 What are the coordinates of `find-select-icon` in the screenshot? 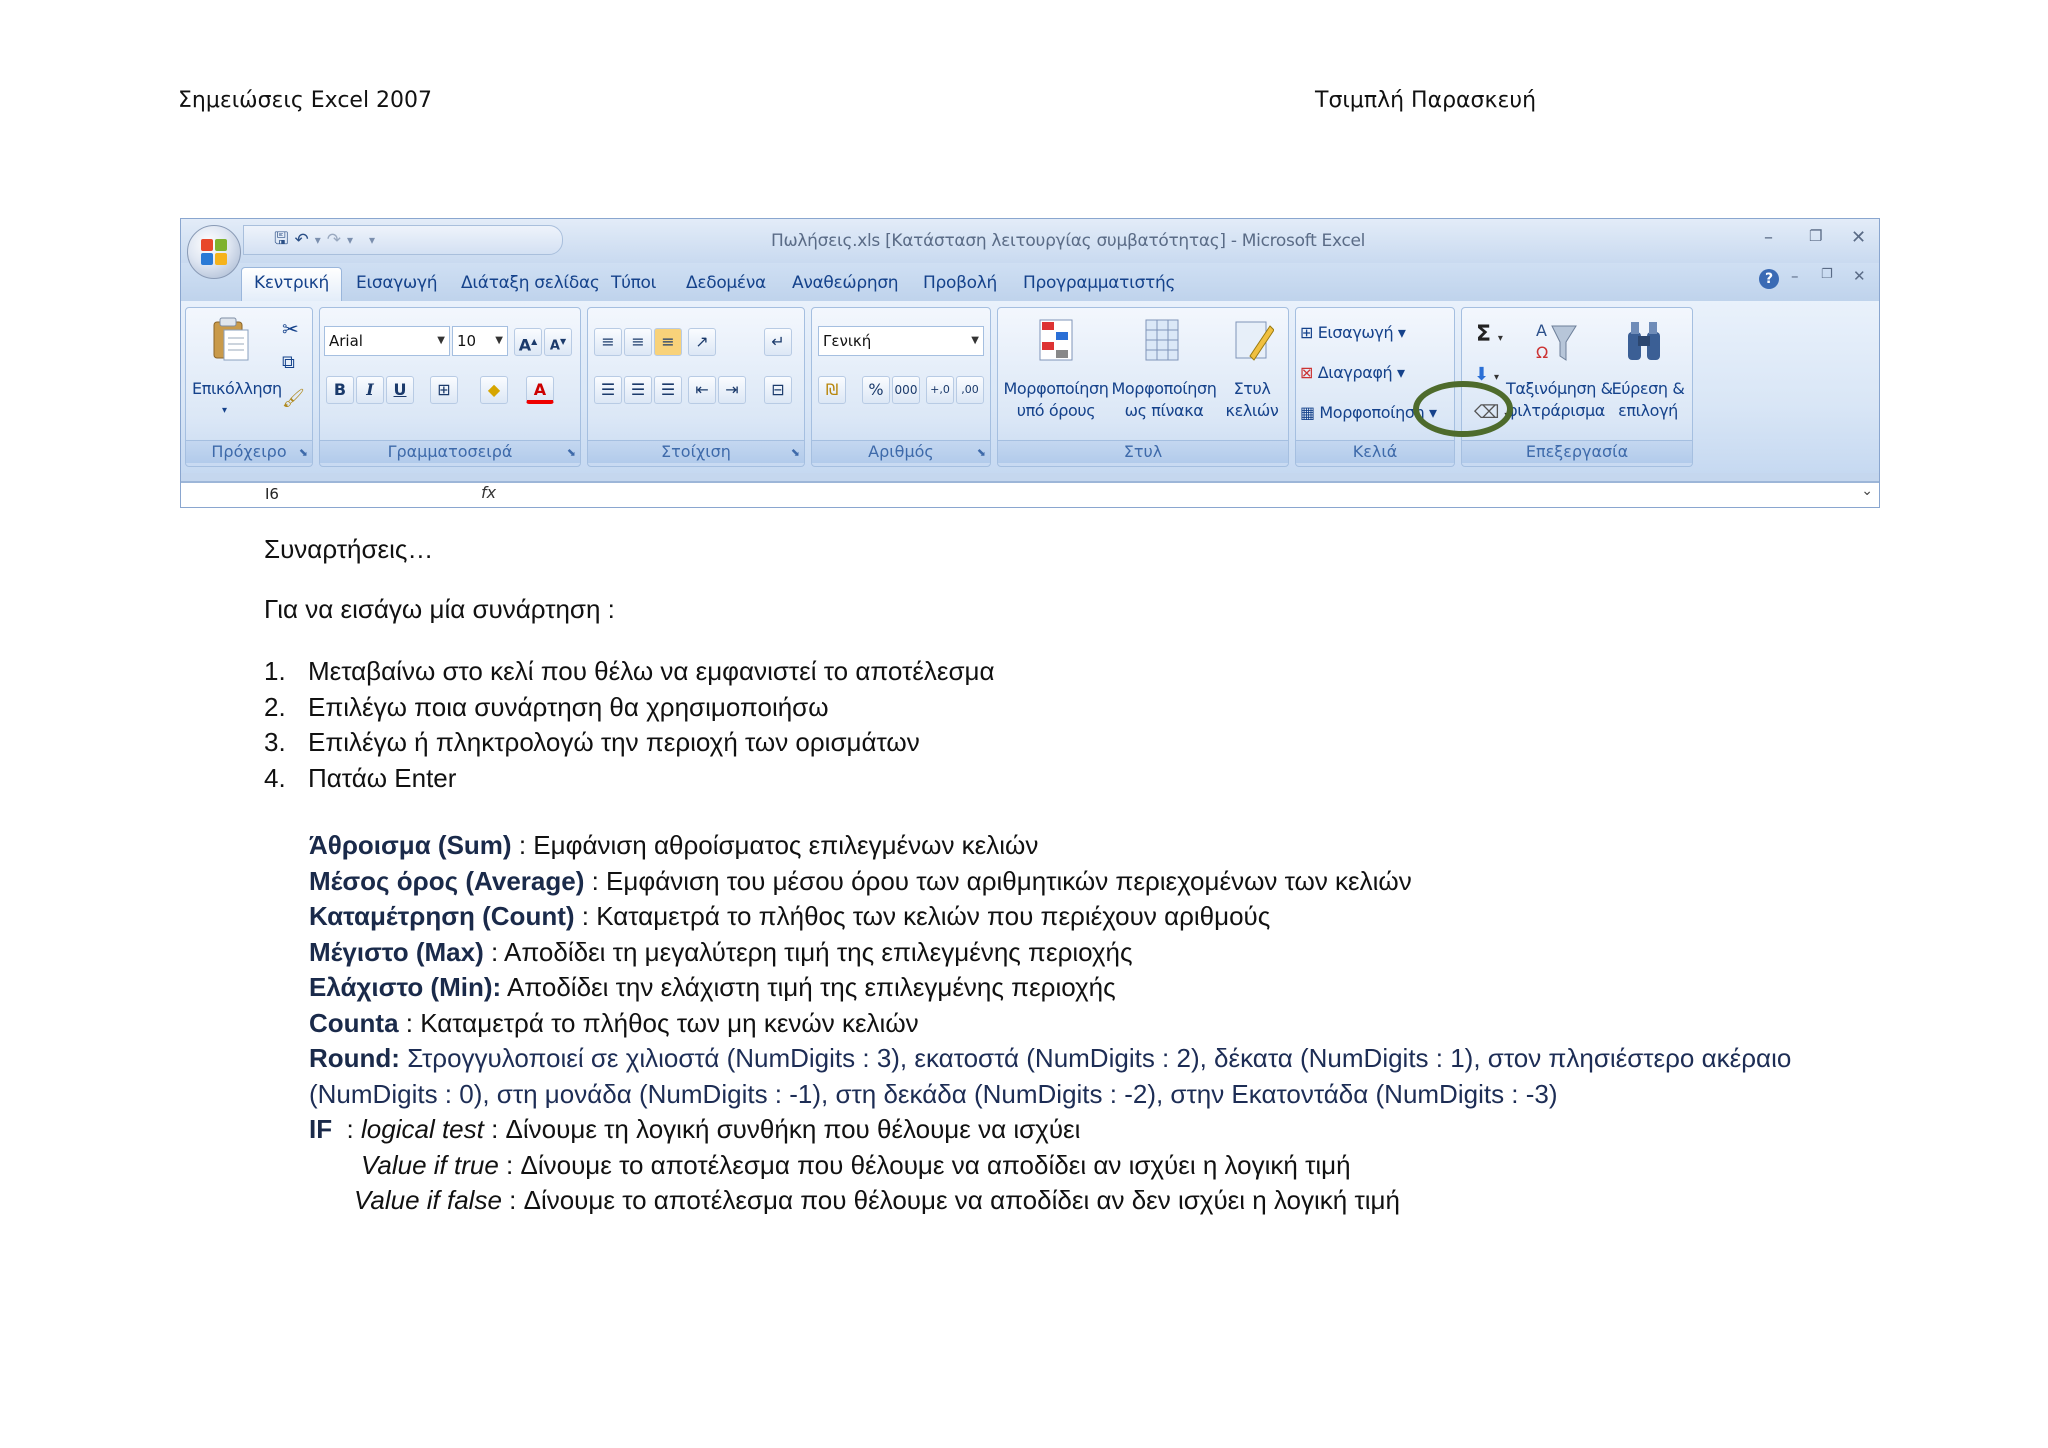 It's located at (1644, 342).